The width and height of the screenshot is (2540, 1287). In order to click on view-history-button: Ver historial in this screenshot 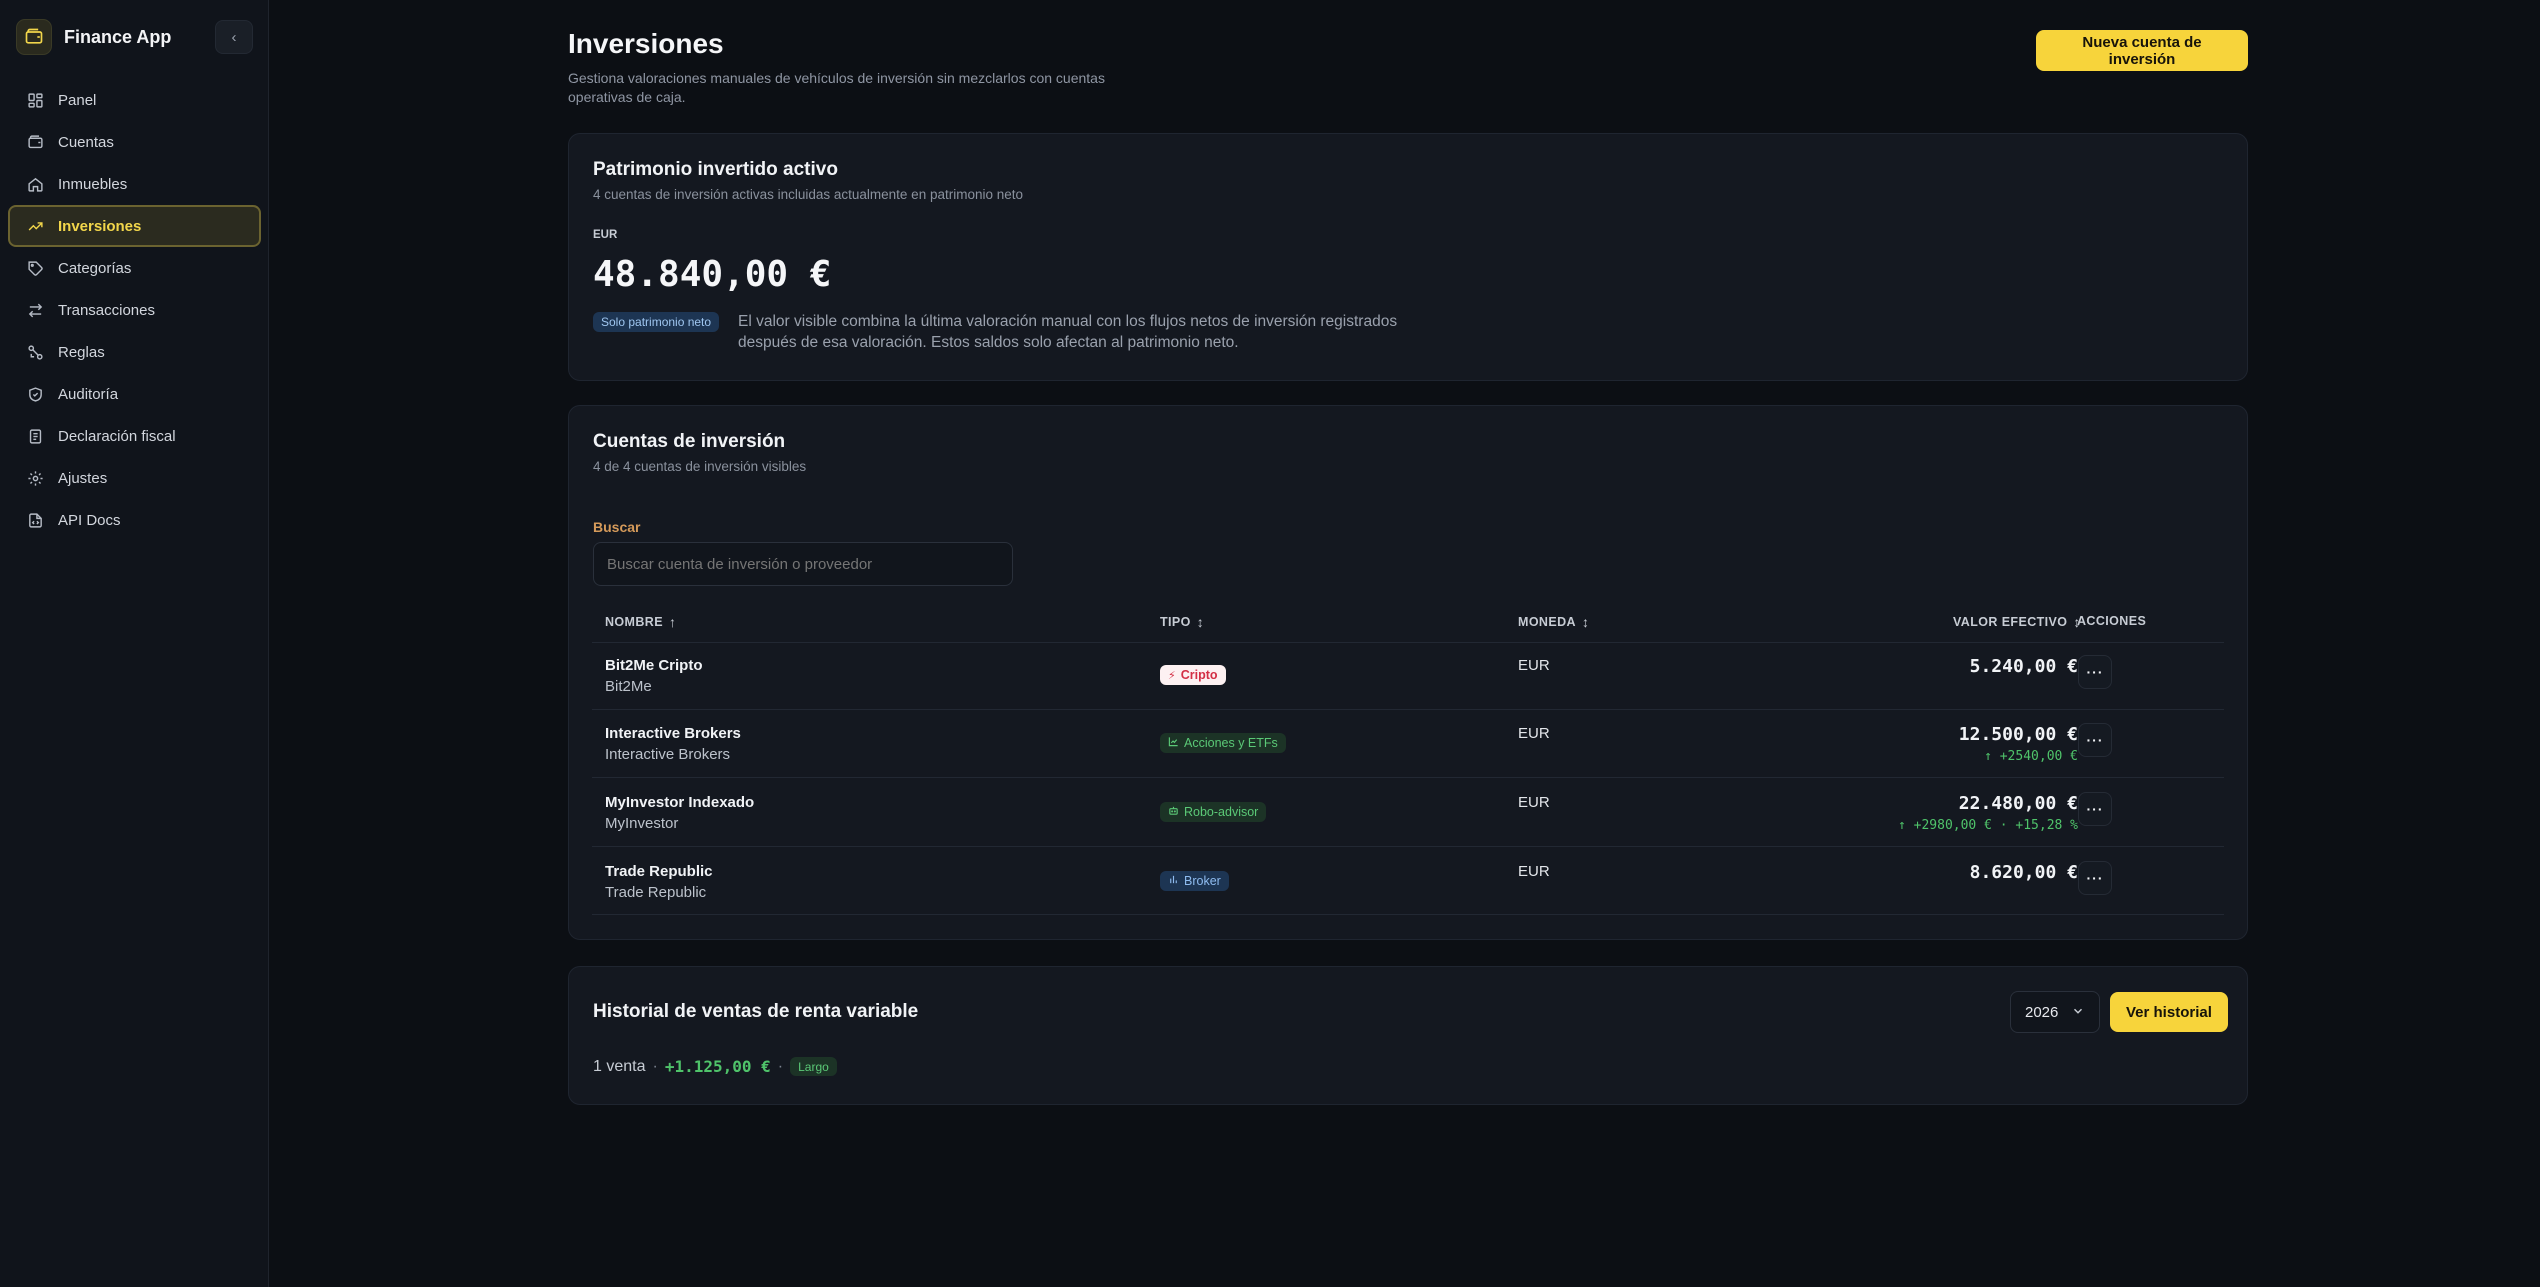, I will do `click(2169, 1012)`.